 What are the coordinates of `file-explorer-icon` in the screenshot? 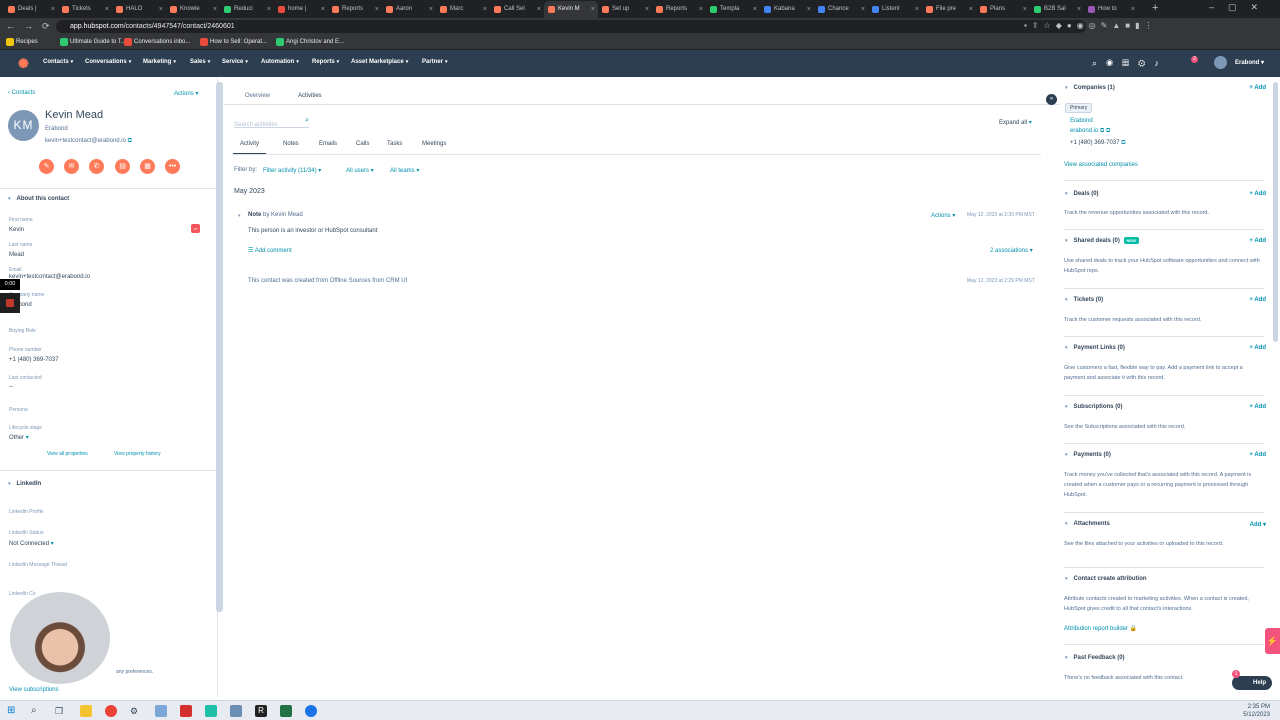 It's located at (86, 711).